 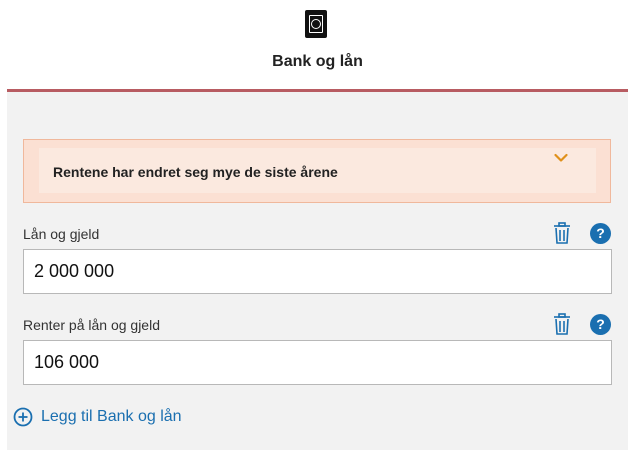 I want to click on page-title: Bank og lån, so click(x=317, y=61).